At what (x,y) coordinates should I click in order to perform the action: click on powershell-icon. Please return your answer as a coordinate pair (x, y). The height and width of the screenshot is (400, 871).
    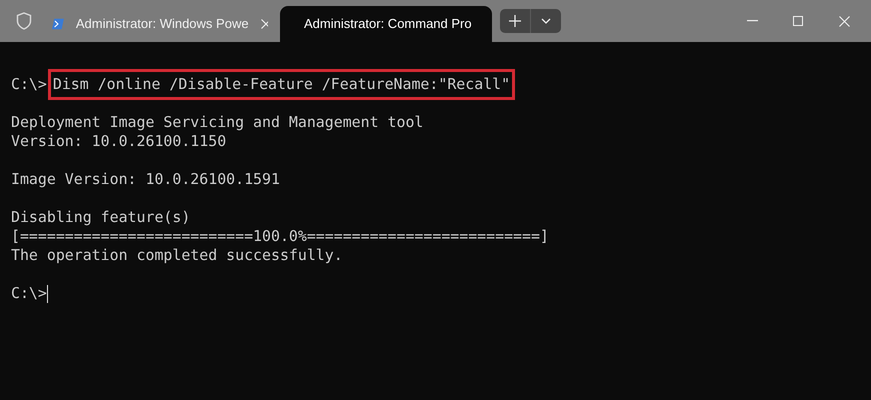
    Looking at the image, I should click on (58, 24).